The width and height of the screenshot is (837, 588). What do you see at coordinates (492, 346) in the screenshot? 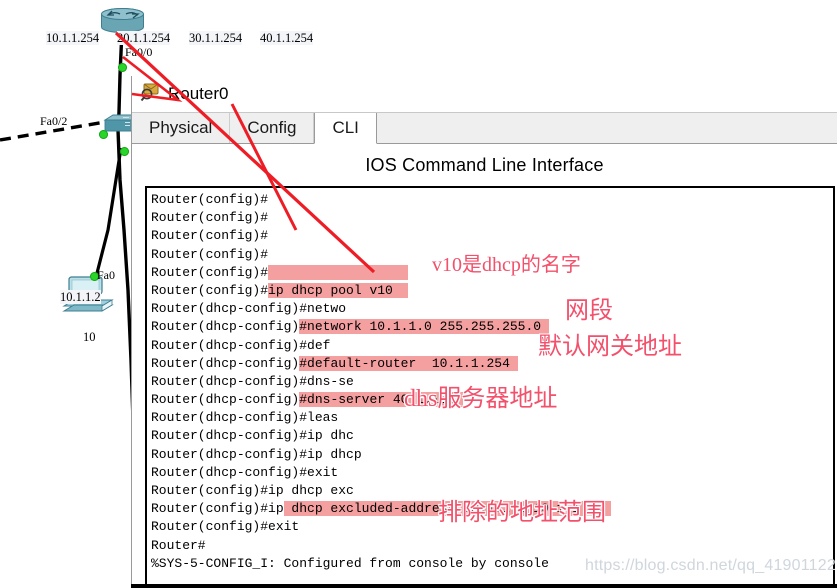
I see `terminal-line: Router(dhcp-config)#def` at bounding box center [492, 346].